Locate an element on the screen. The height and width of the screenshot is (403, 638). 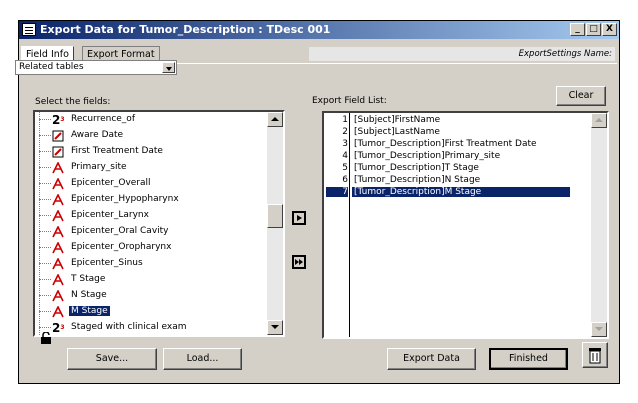
lock-icon is located at coordinates (46, 337).